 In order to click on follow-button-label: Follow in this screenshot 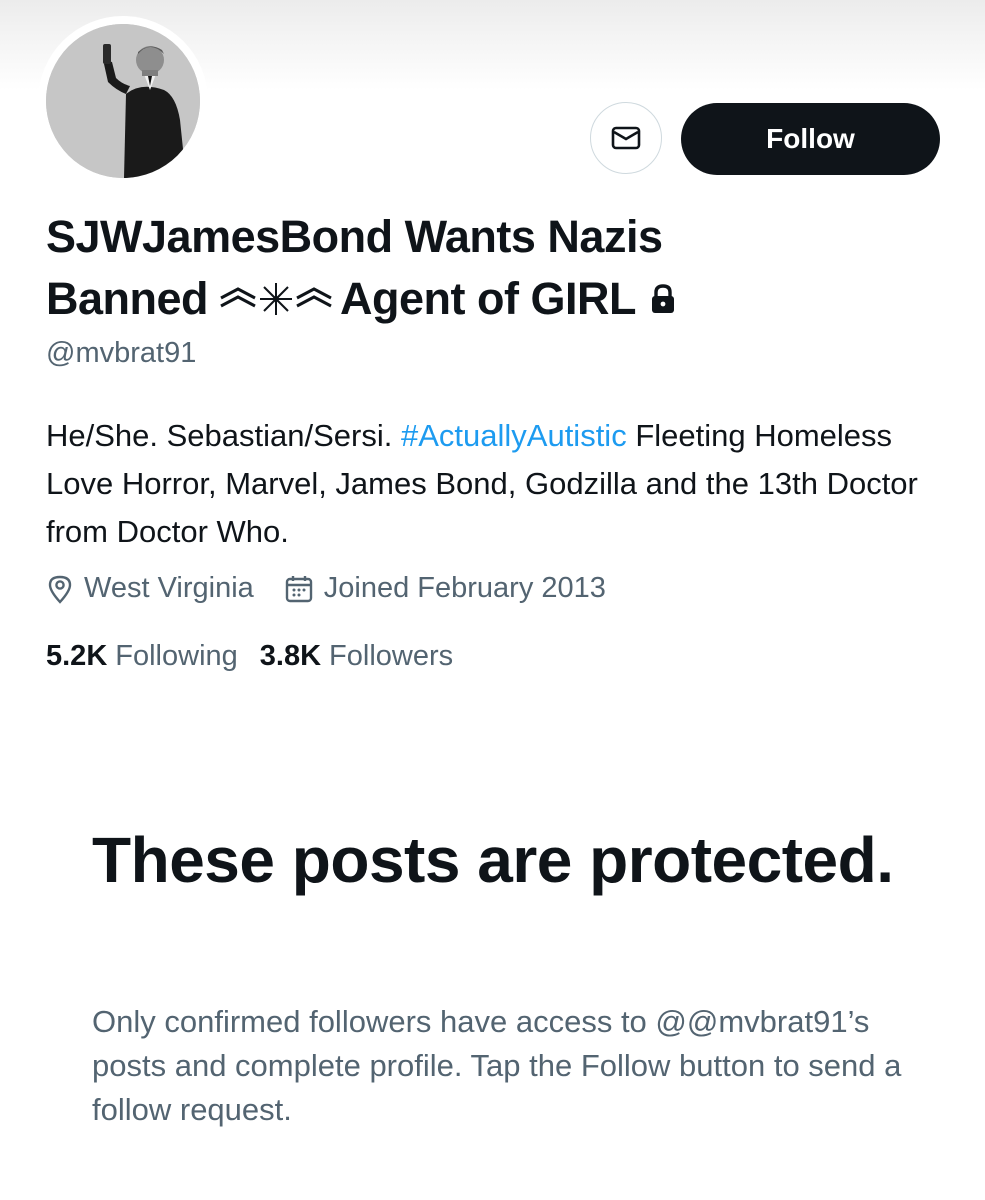, I will do `click(810, 138)`.